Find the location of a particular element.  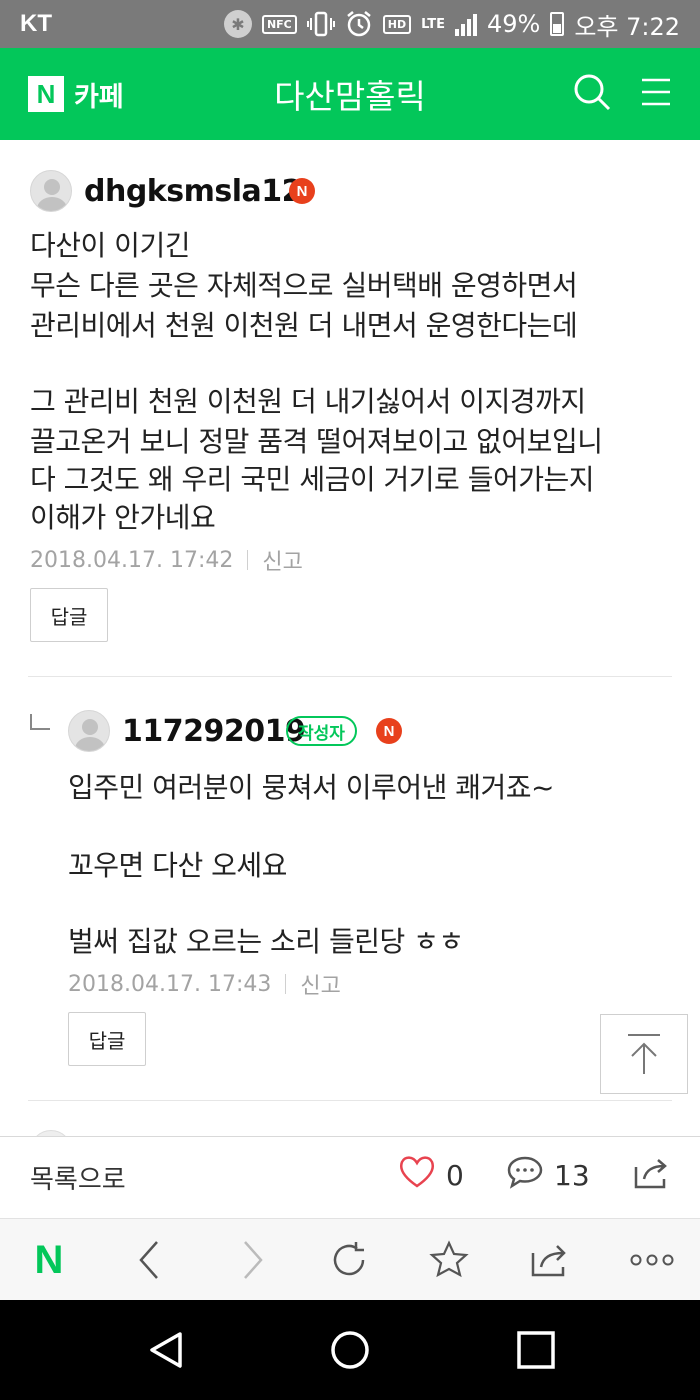

comment-count: 13 is located at coordinates (572, 1175).